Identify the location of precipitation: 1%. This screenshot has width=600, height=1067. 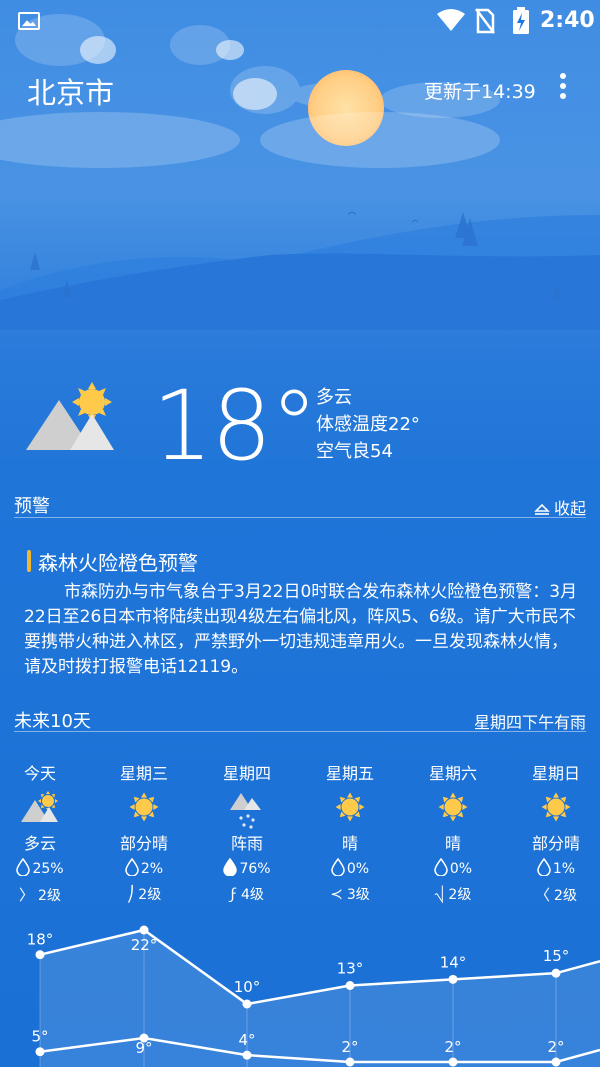
(552, 870).